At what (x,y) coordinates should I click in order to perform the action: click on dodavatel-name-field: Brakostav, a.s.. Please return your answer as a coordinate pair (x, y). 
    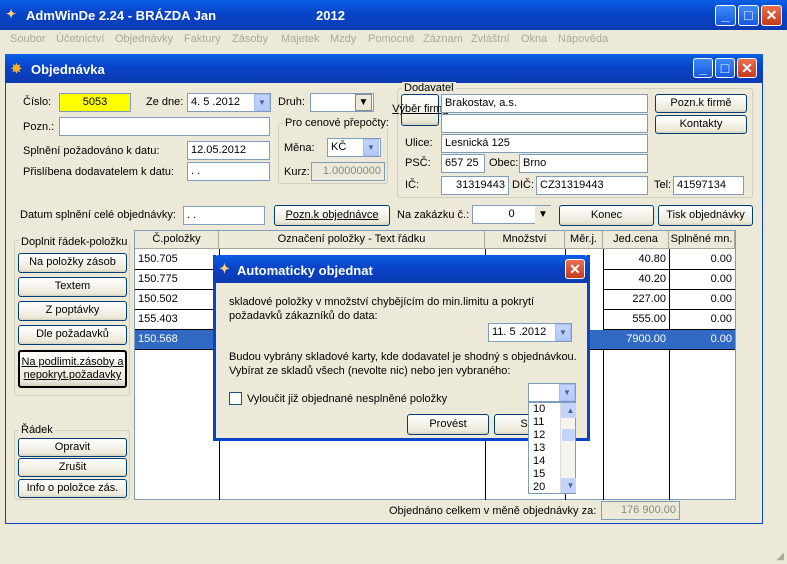
    Looking at the image, I should click on (544, 103).